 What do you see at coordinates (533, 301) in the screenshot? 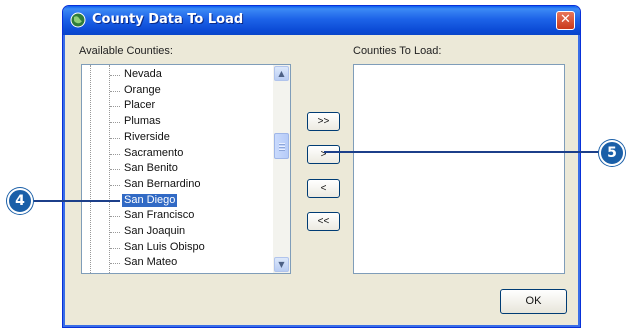
I see `ok-button: OK` at bounding box center [533, 301].